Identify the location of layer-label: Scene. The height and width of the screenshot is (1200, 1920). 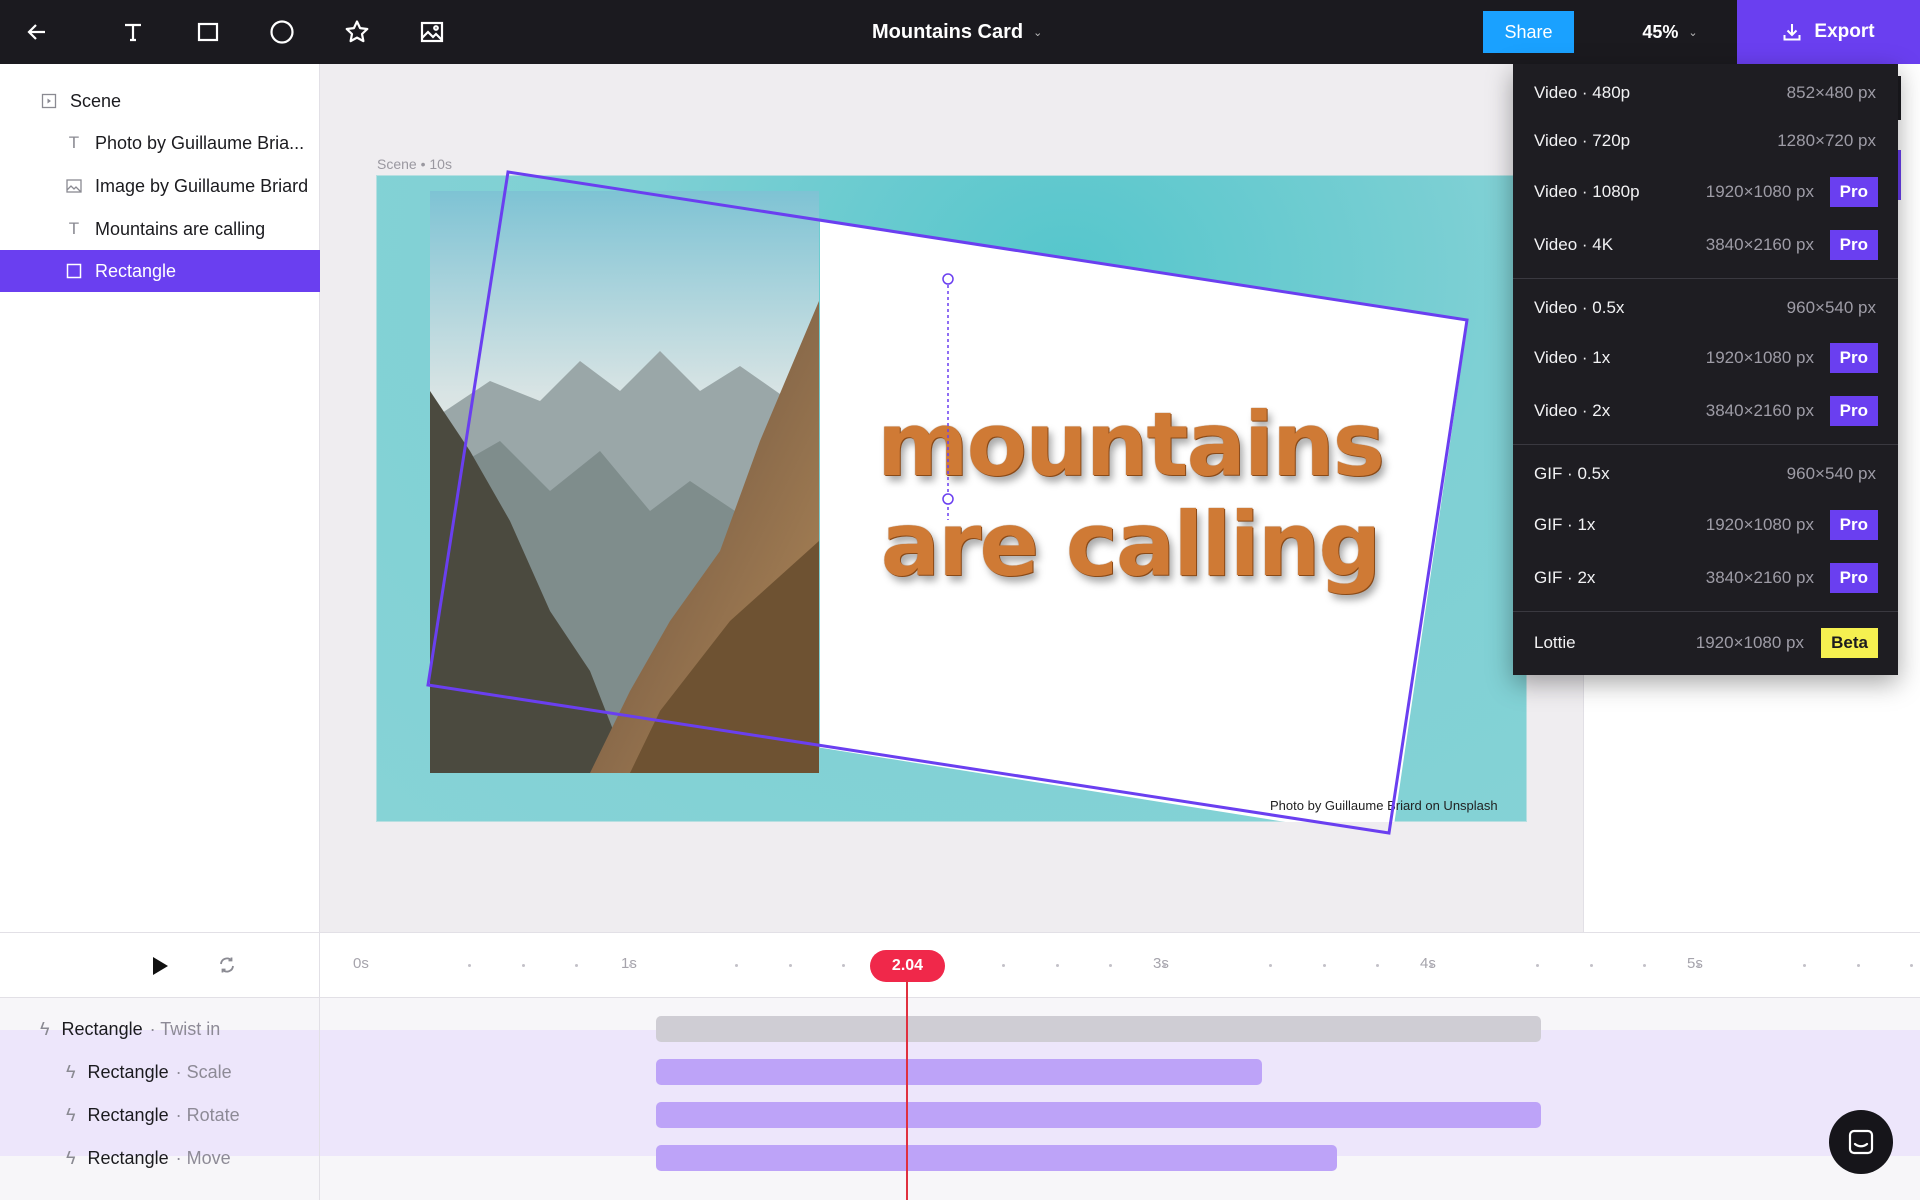
(96, 100).